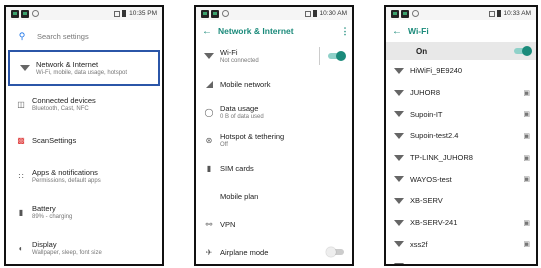 This screenshot has height=268, width=541. What do you see at coordinates (461, 201) in the screenshot?
I see `wifi-network-item: XB-SERV` at bounding box center [461, 201].